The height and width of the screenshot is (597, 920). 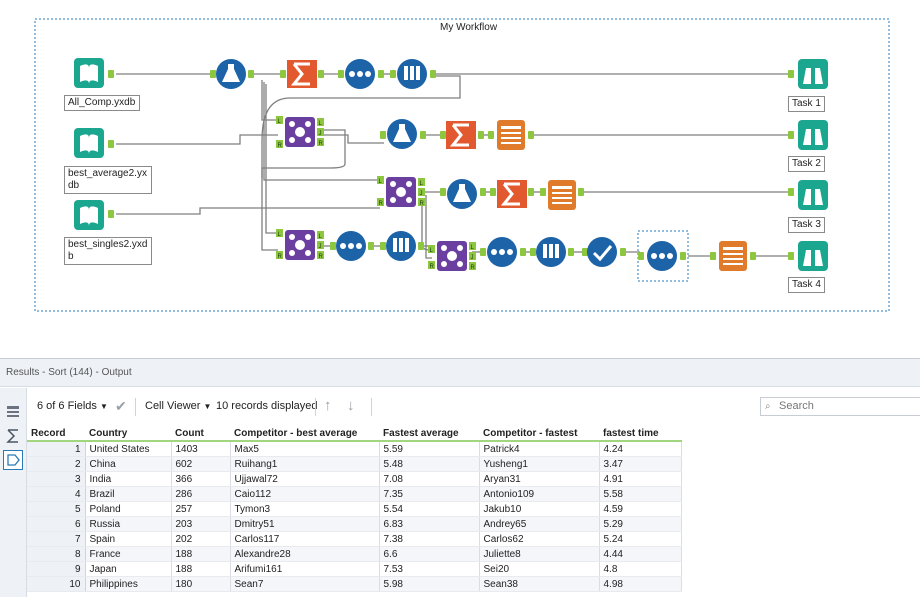 What do you see at coordinates (354, 524) in the screenshot?
I see `table-row: 6 Russia 203 Dmitry51 6.83 Andrey65 5.29` at bounding box center [354, 524].